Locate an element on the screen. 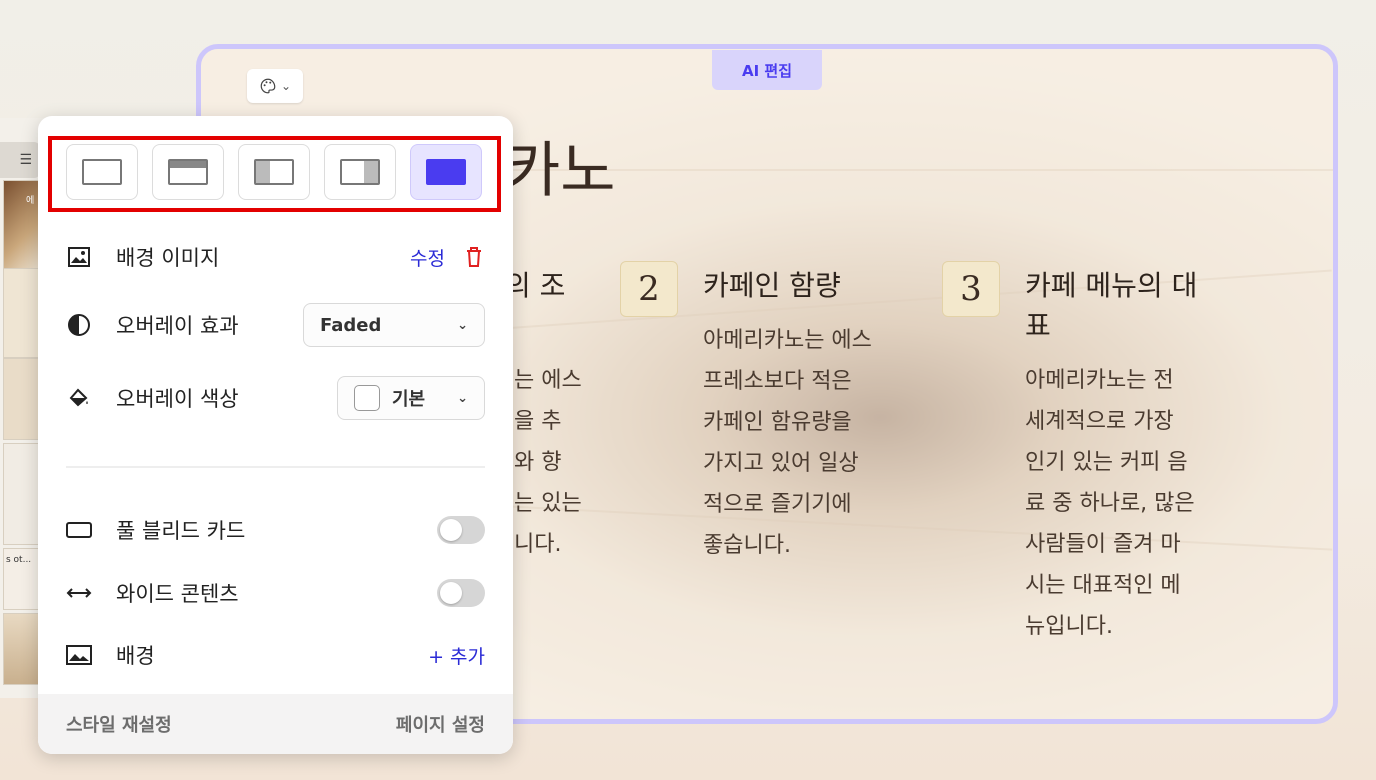 This screenshot has width=1376, height=780. background-row: 배경 + 추가 is located at coordinates (275, 655).